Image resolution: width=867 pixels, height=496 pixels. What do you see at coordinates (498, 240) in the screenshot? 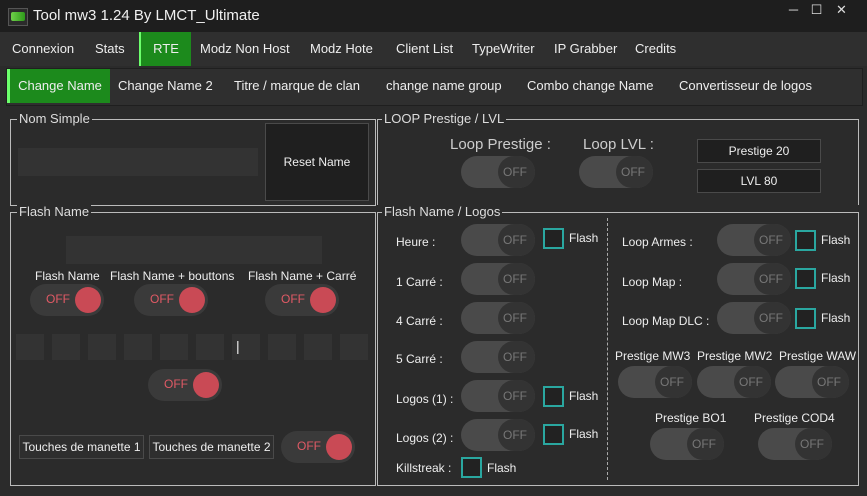
I see `heure-toggle: OFF` at bounding box center [498, 240].